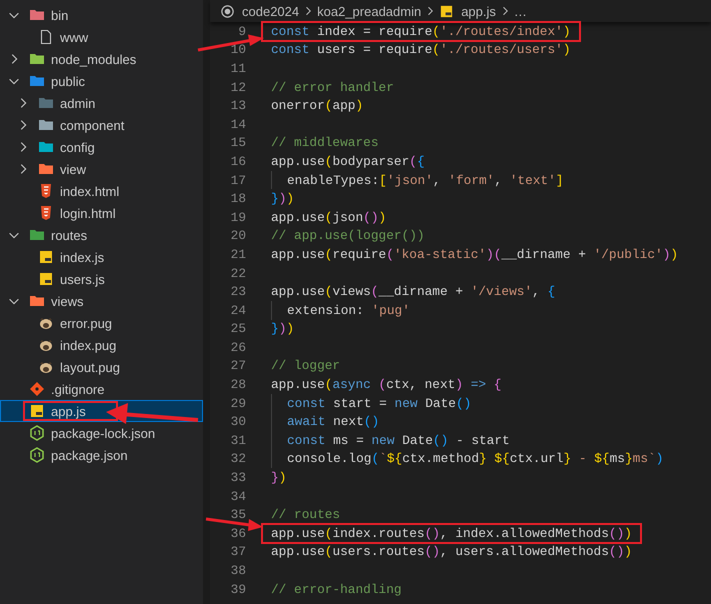 This screenshot has height=604, width=711. What do you see at coordinates (93, 59) in the screenshot?
I see `file-name: node_modules` at bounding box center [93, 59].